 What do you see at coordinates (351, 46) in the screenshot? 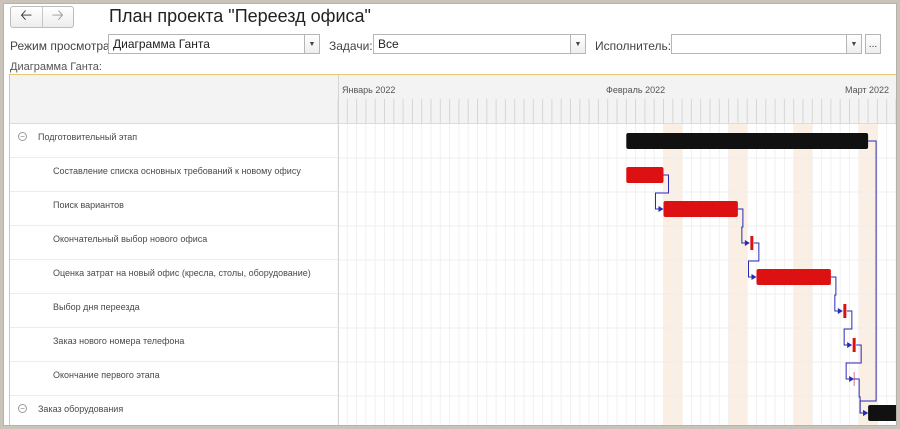
I see `tasks-label: Задачи:` at bounding box center [351, 46].